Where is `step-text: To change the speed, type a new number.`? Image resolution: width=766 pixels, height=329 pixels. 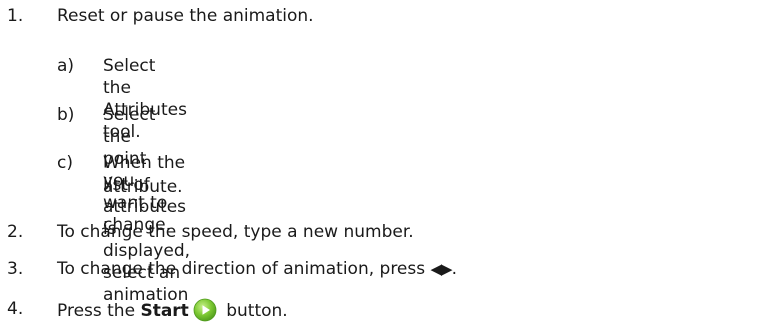
step-text: To change the speed, type a new number. is located at coordinates (235, 232).